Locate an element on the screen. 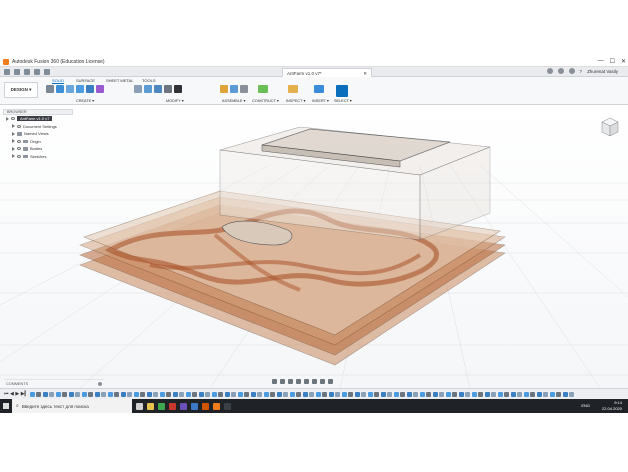 The image size is (628, 472). save-icon is located at coordinates (27, 71).